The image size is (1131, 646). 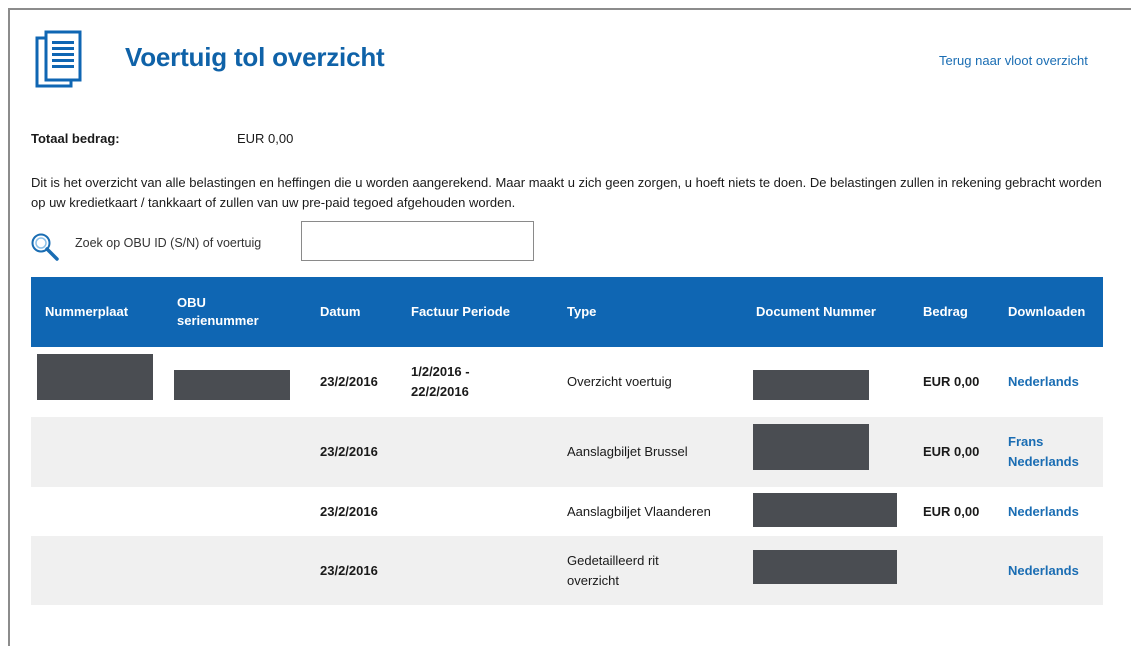 I want to click on cell-downloads: Frans Nederlands, so click(x=1055, y=452).